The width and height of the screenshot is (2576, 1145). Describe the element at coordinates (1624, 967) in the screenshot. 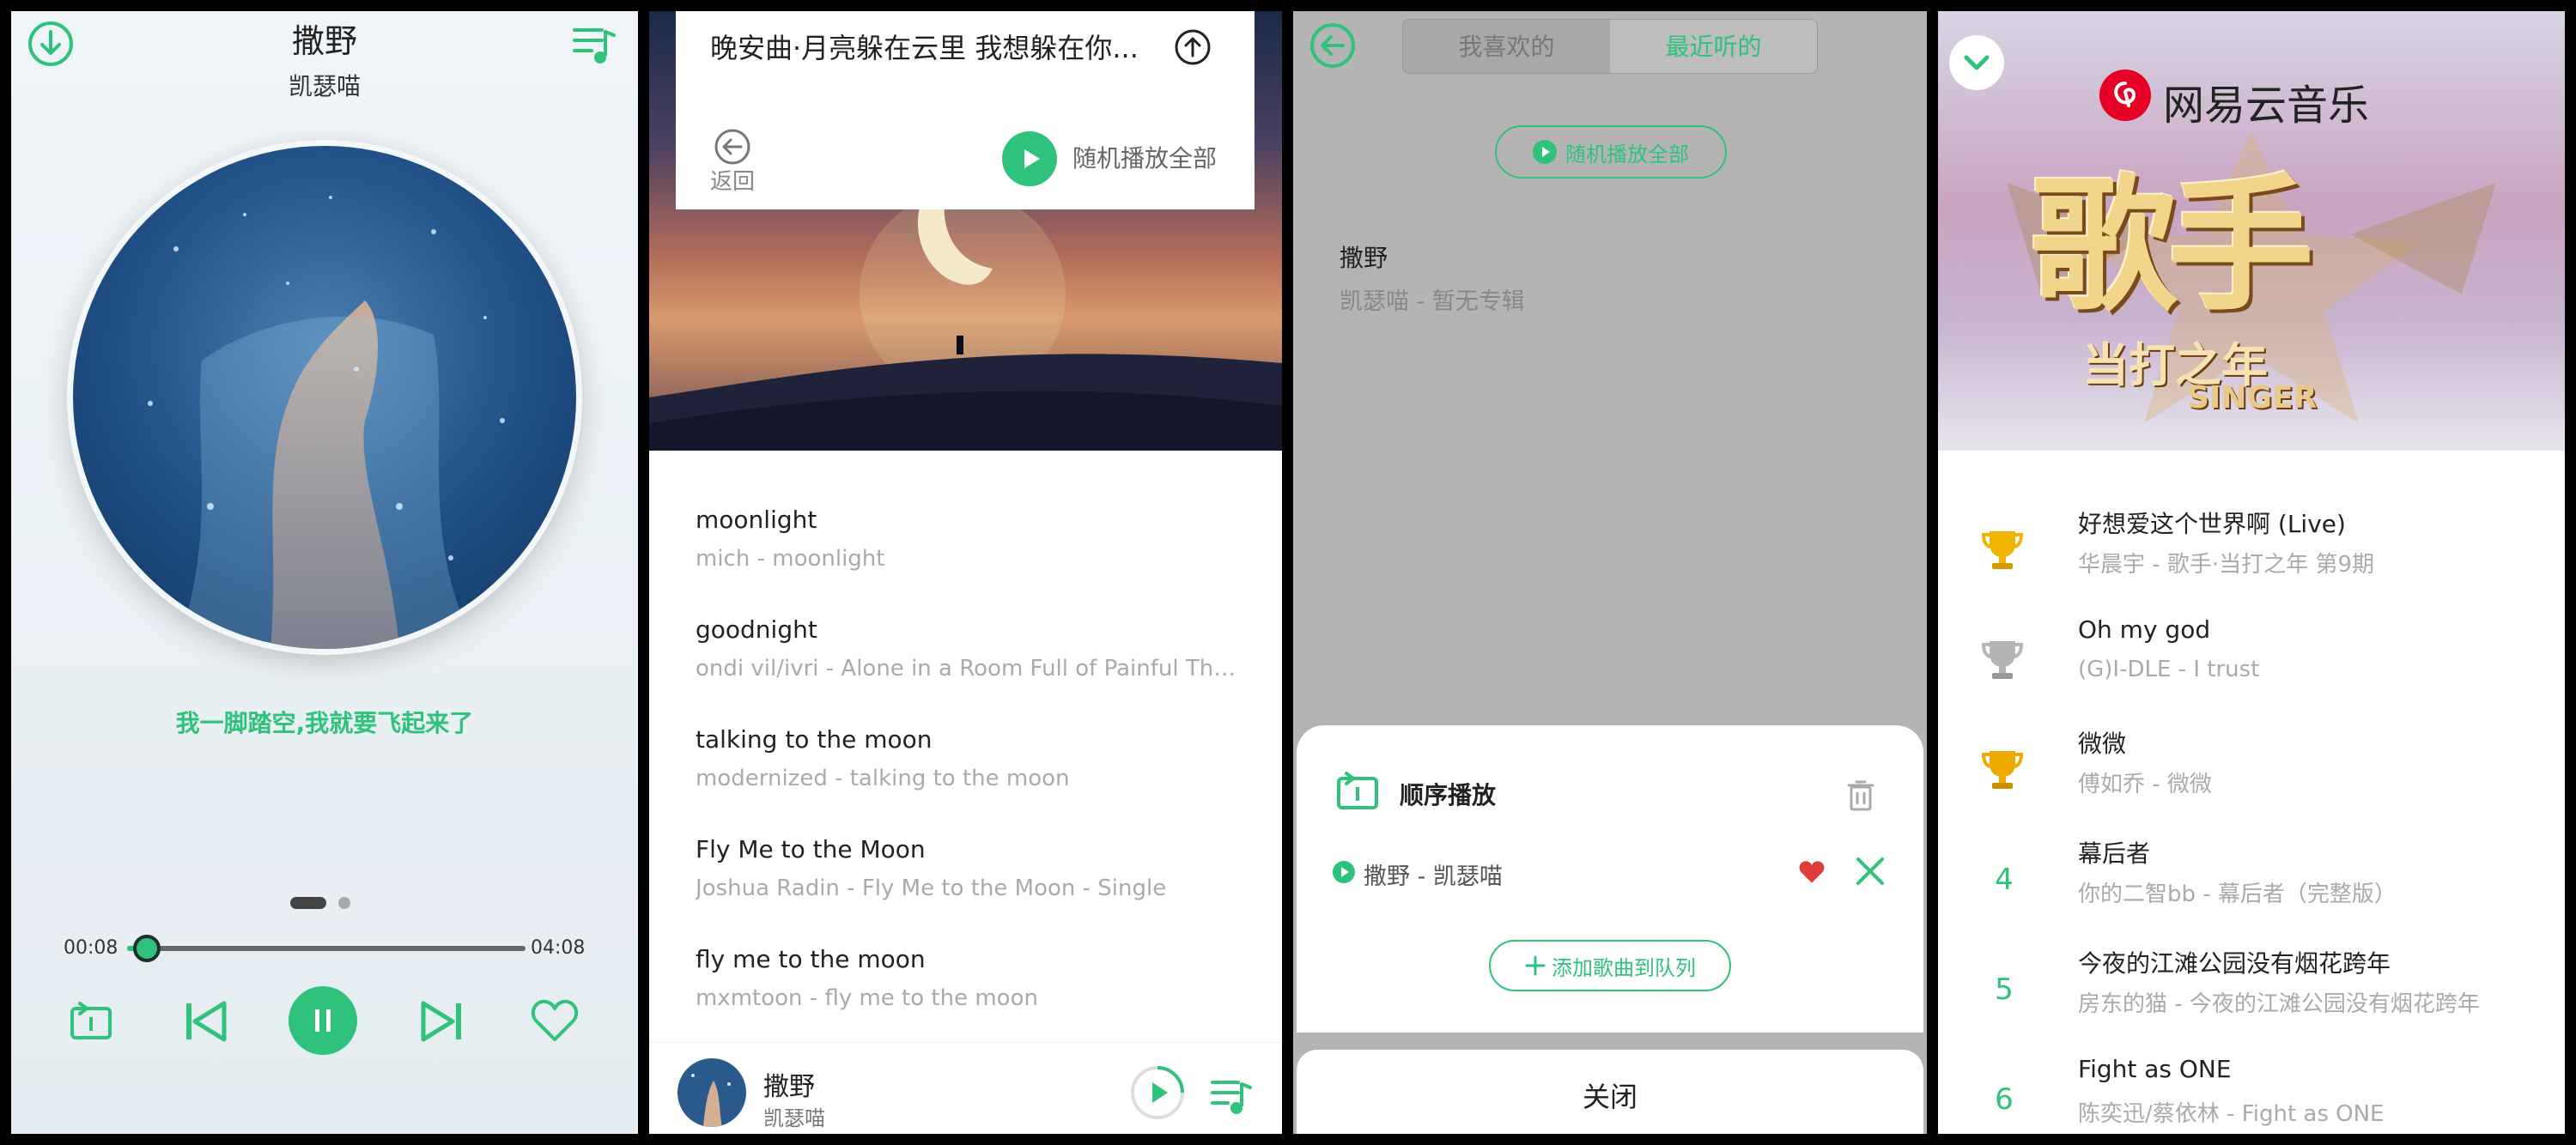

I see `add-to-queue-label: 添加歌曲到队列` at that location.